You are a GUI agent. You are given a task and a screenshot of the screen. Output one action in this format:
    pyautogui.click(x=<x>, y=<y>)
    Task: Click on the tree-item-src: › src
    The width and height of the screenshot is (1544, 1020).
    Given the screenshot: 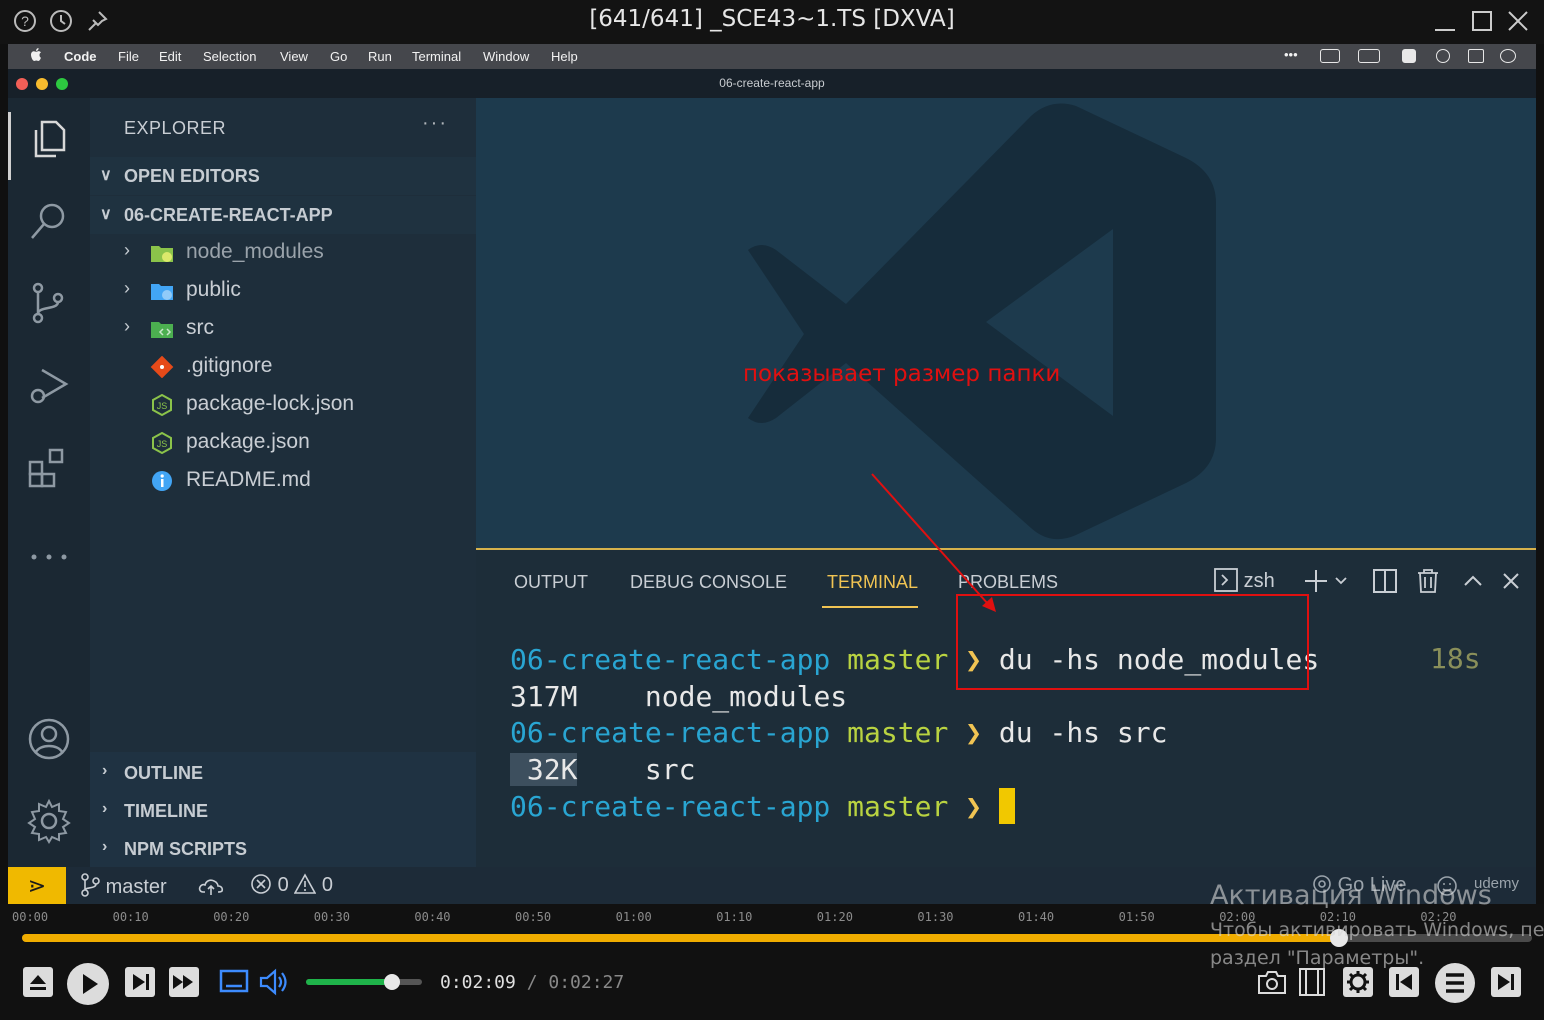 What is the action you would take?
    pyautogui.click(x=283, y=329)
    